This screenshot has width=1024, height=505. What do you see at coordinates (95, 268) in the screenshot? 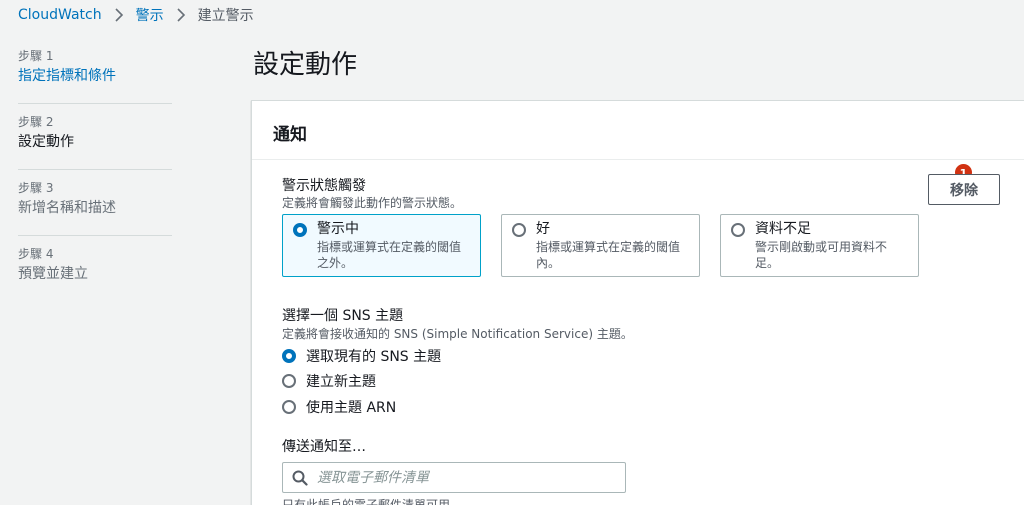
I see `step-4: 步驟 4 預覽並建立` at bounding box center [95, 268].